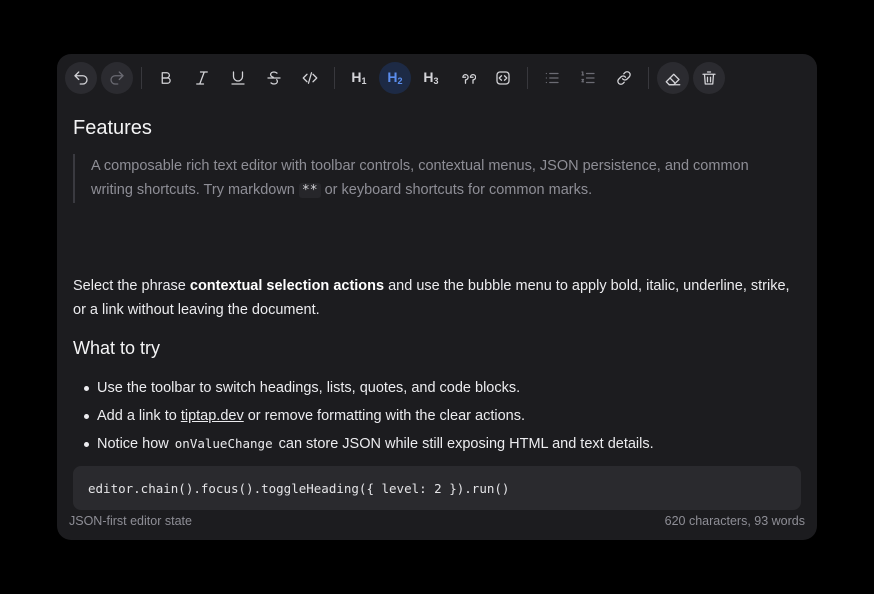 The width and height of the screenshot is (874, 594). I want to click on underline-button, so click(238, 78).